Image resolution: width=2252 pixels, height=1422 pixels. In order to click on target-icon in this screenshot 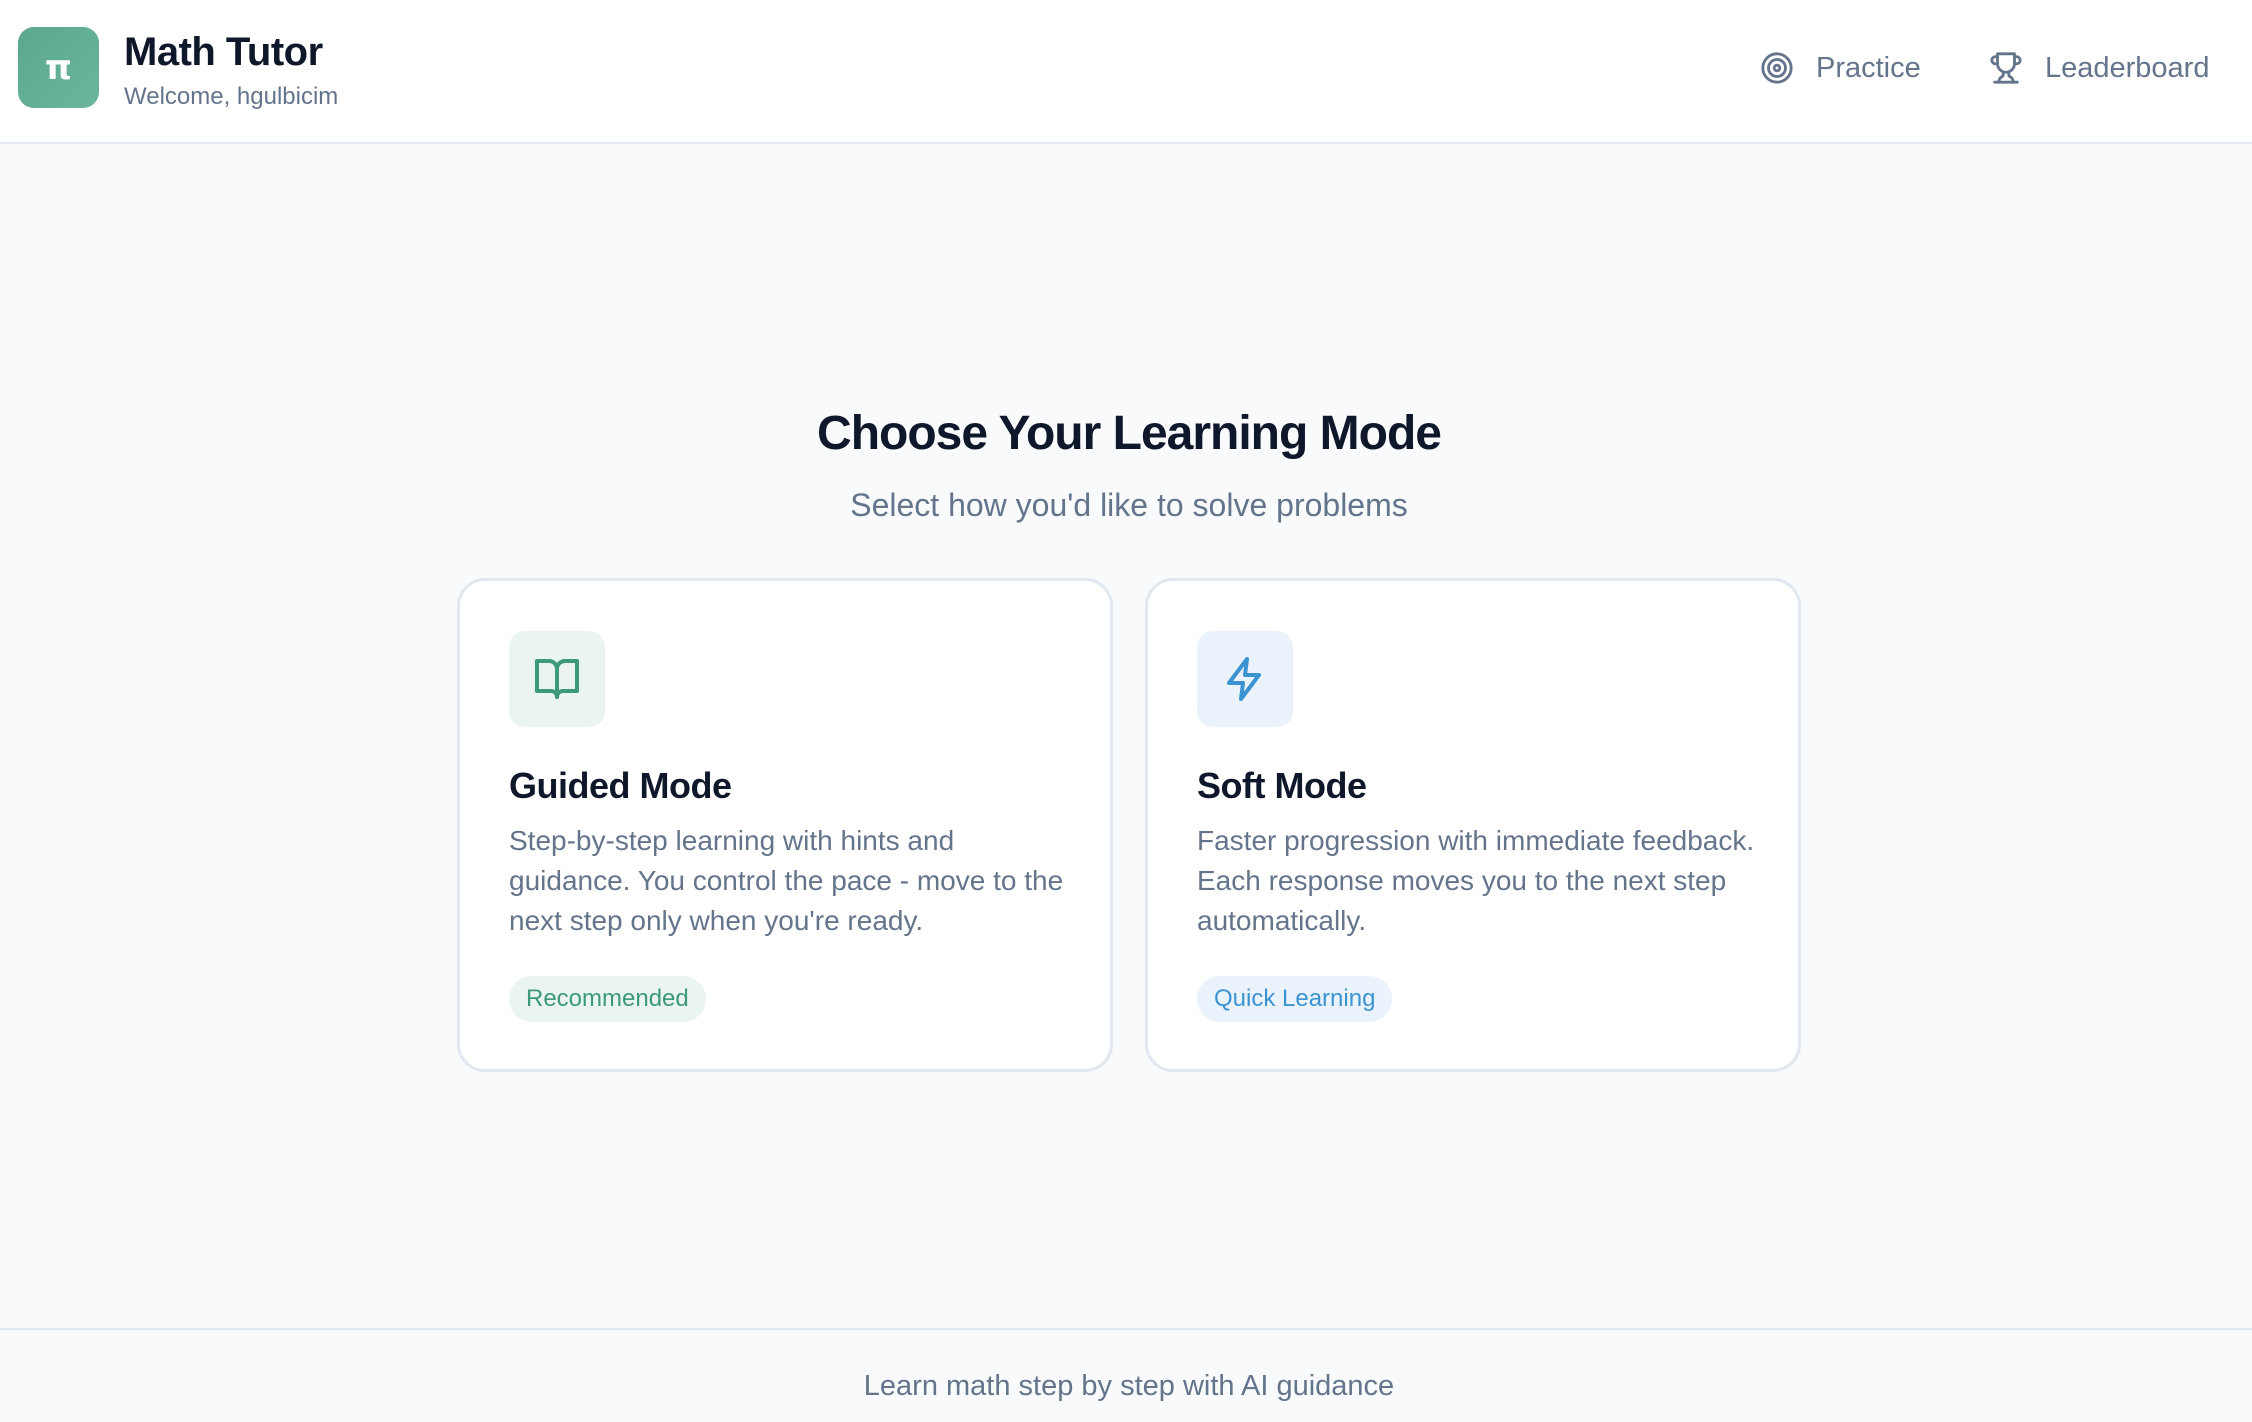, I will do `click(1777, 68)`.